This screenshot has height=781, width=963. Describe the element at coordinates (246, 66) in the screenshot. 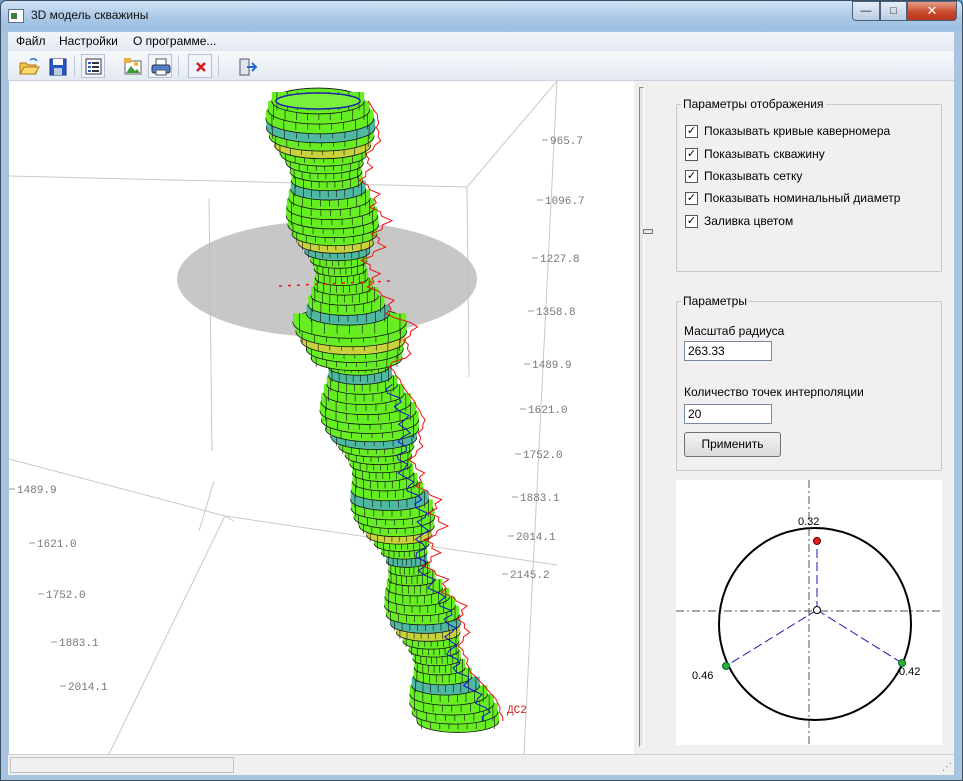

I see `exit-icon` at that location.